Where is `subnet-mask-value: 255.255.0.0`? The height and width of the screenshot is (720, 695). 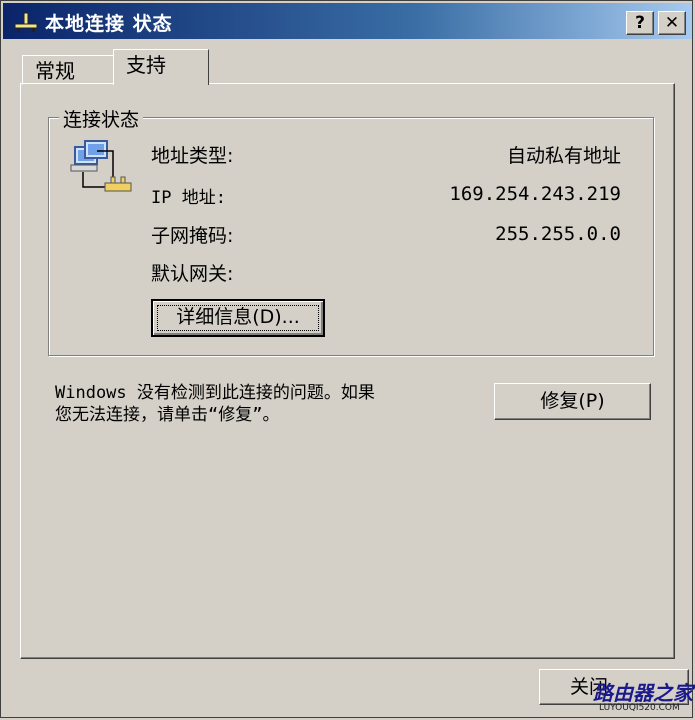 subnet-mask-value: 255.255.0.0 is located at coordinates (558, 234).